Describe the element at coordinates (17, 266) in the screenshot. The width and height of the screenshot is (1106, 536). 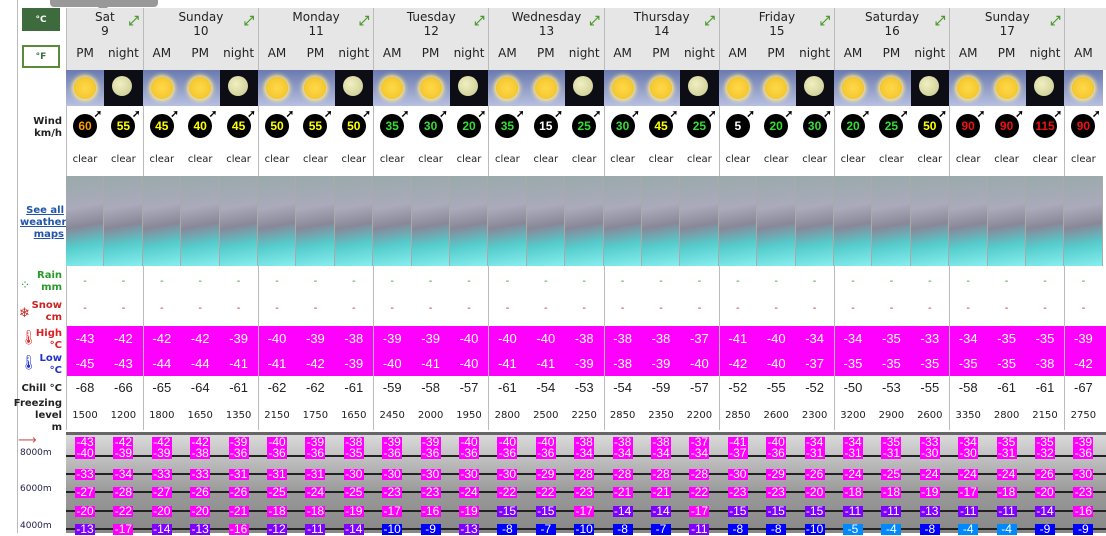
I see `divider` at that location.